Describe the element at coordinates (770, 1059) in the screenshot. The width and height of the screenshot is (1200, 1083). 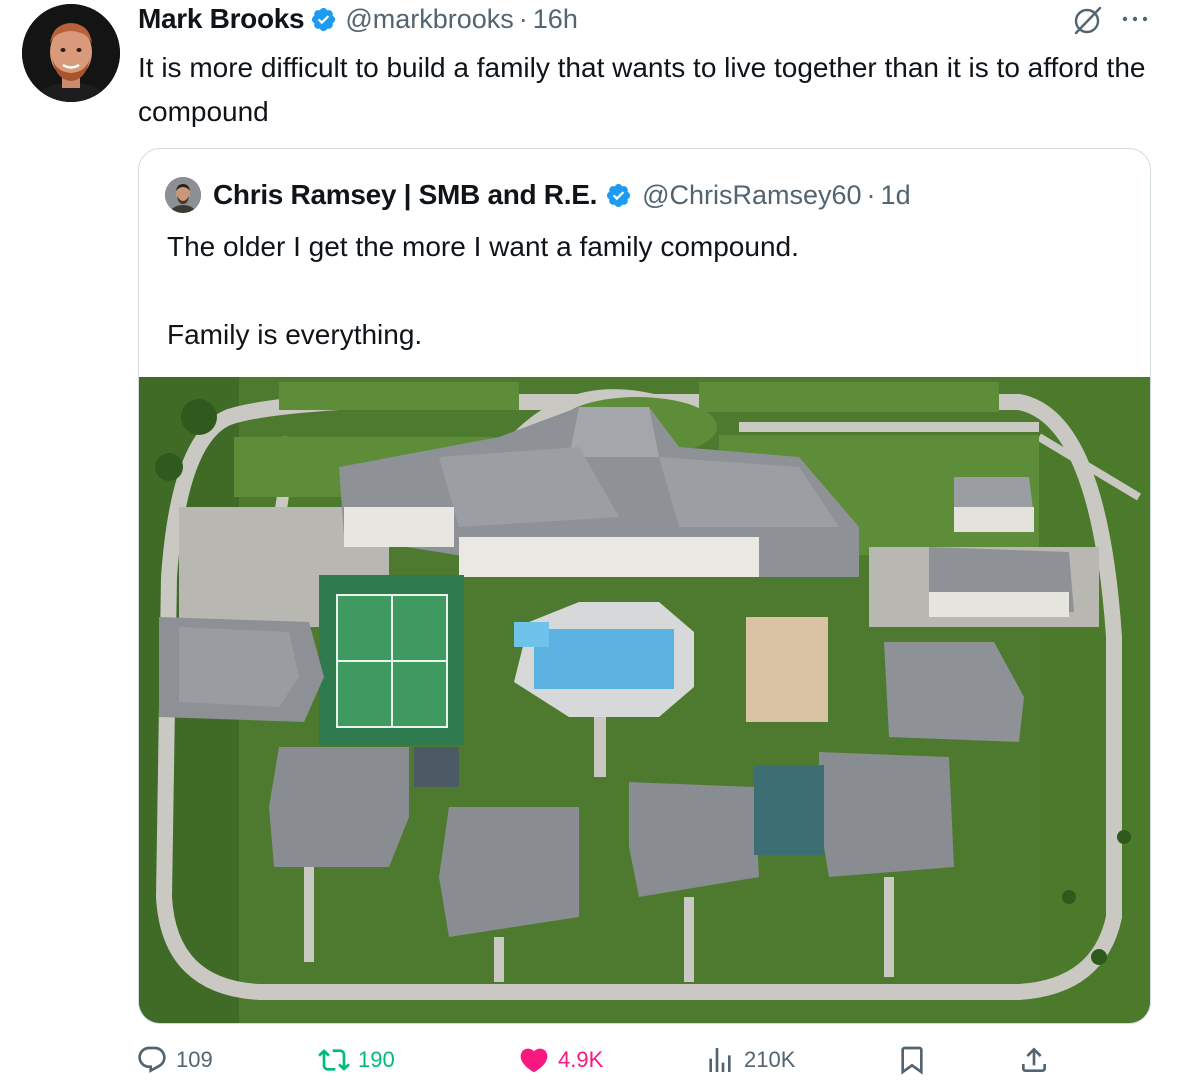
I see `views-count: 210K` at that location.